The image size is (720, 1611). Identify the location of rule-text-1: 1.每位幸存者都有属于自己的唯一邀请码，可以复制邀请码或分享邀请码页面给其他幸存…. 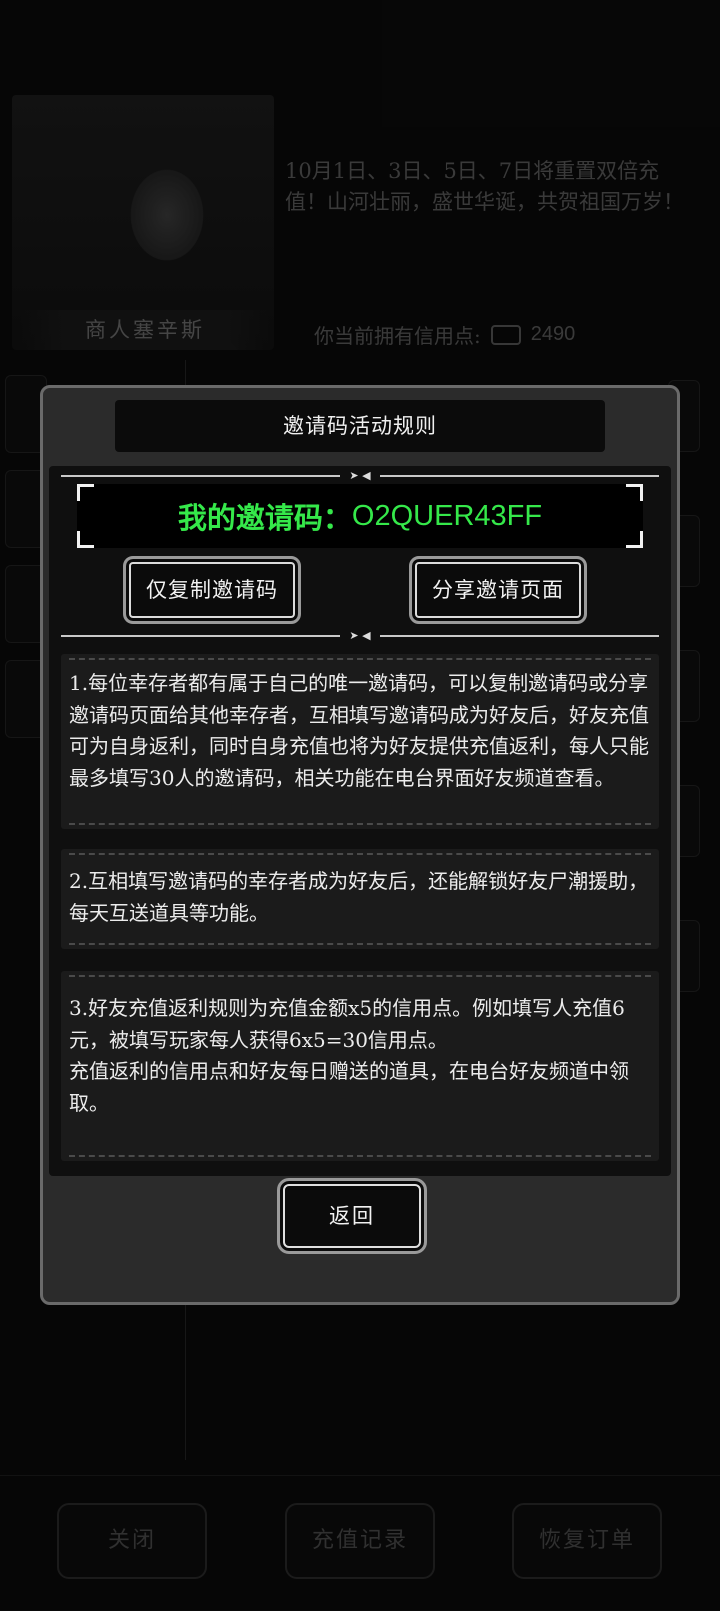
(359, 730).